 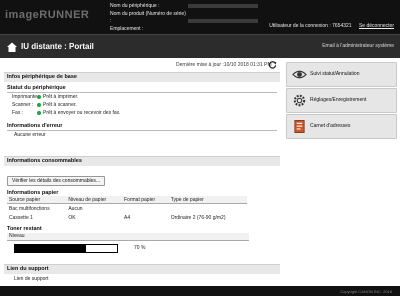 What do you see at coordinates (142, 97) in the screenshot?
I see `status-row-printer: Imprimante : Prêt à imprimer.` at bounding box center [142, 97].